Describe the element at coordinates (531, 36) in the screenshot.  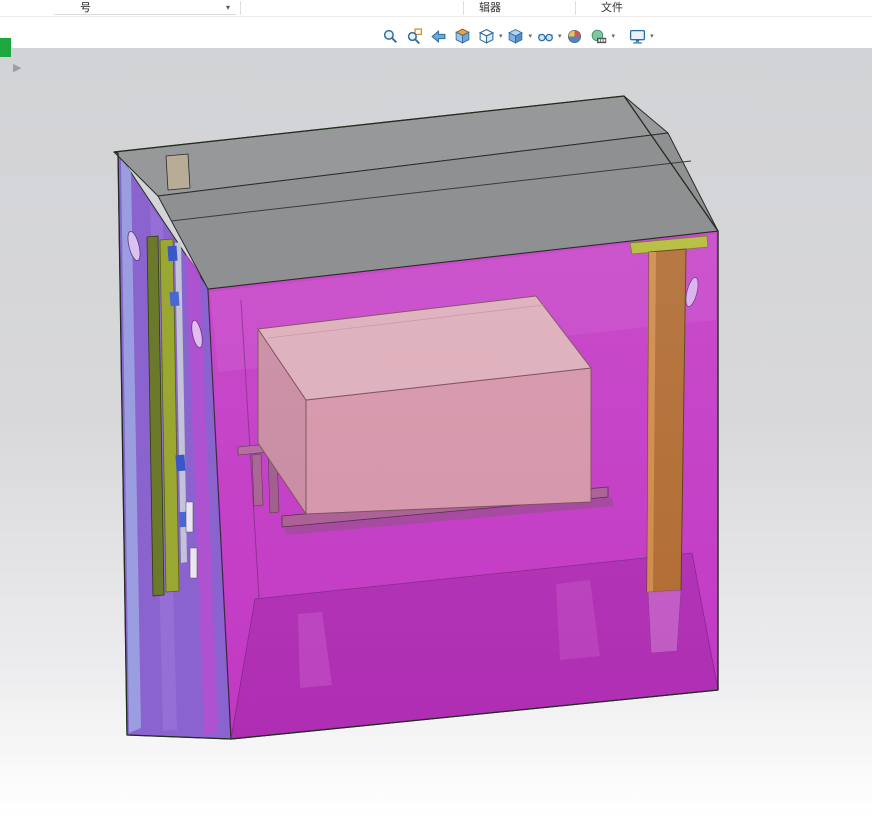
I see `display-style-dropdown-caret: ▾` at that location.